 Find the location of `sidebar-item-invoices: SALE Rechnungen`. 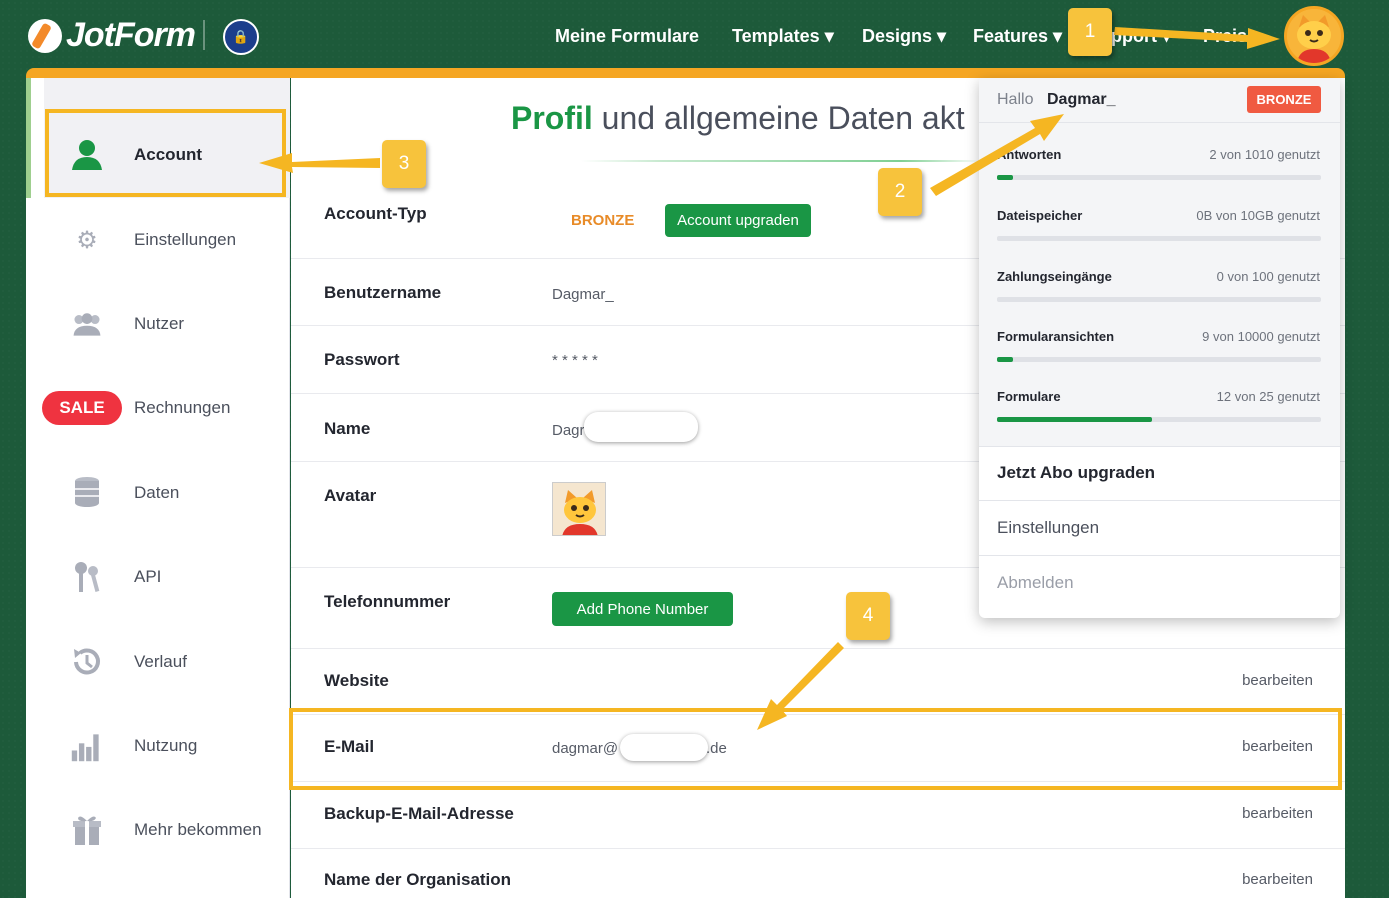

sidebar-item-invoices: SALE Rechnungen is located at coordinates (158, 408).